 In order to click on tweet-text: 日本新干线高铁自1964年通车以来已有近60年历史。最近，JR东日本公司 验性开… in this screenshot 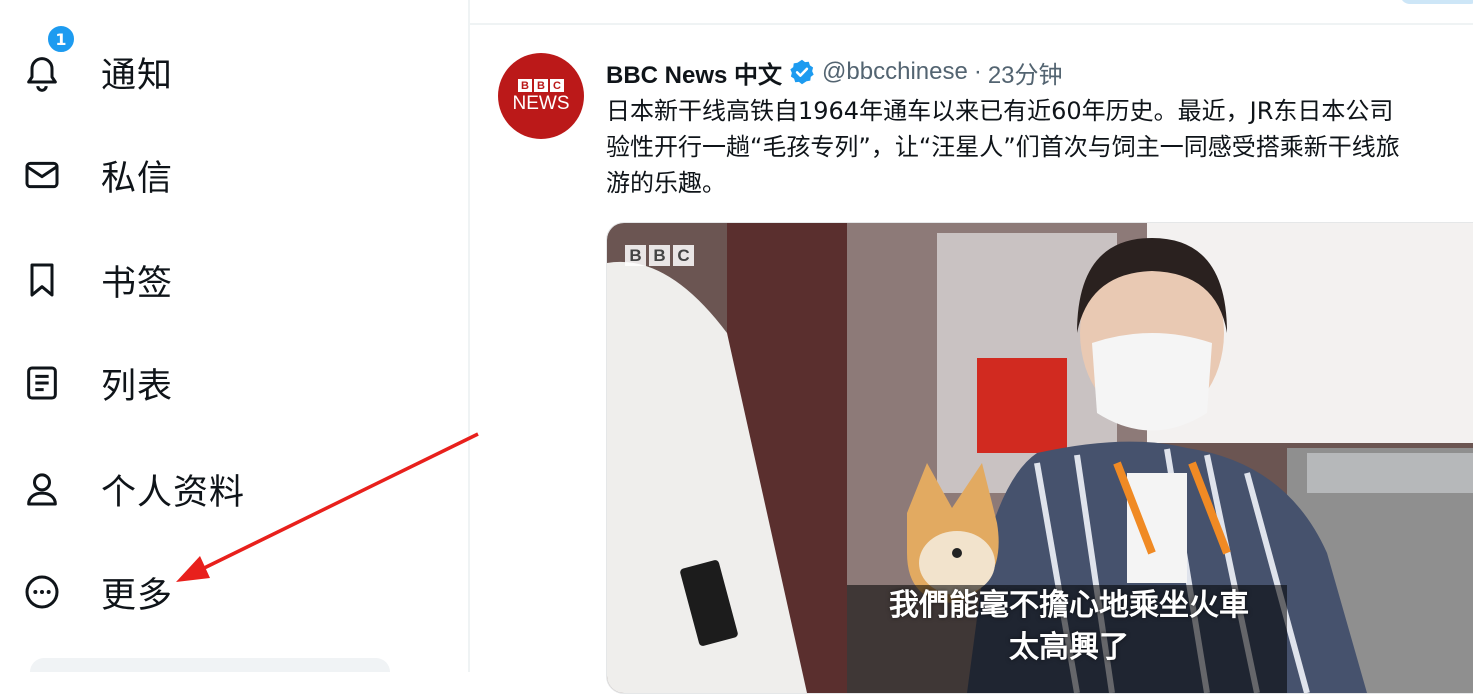, I will do `click(1003, 147)`.